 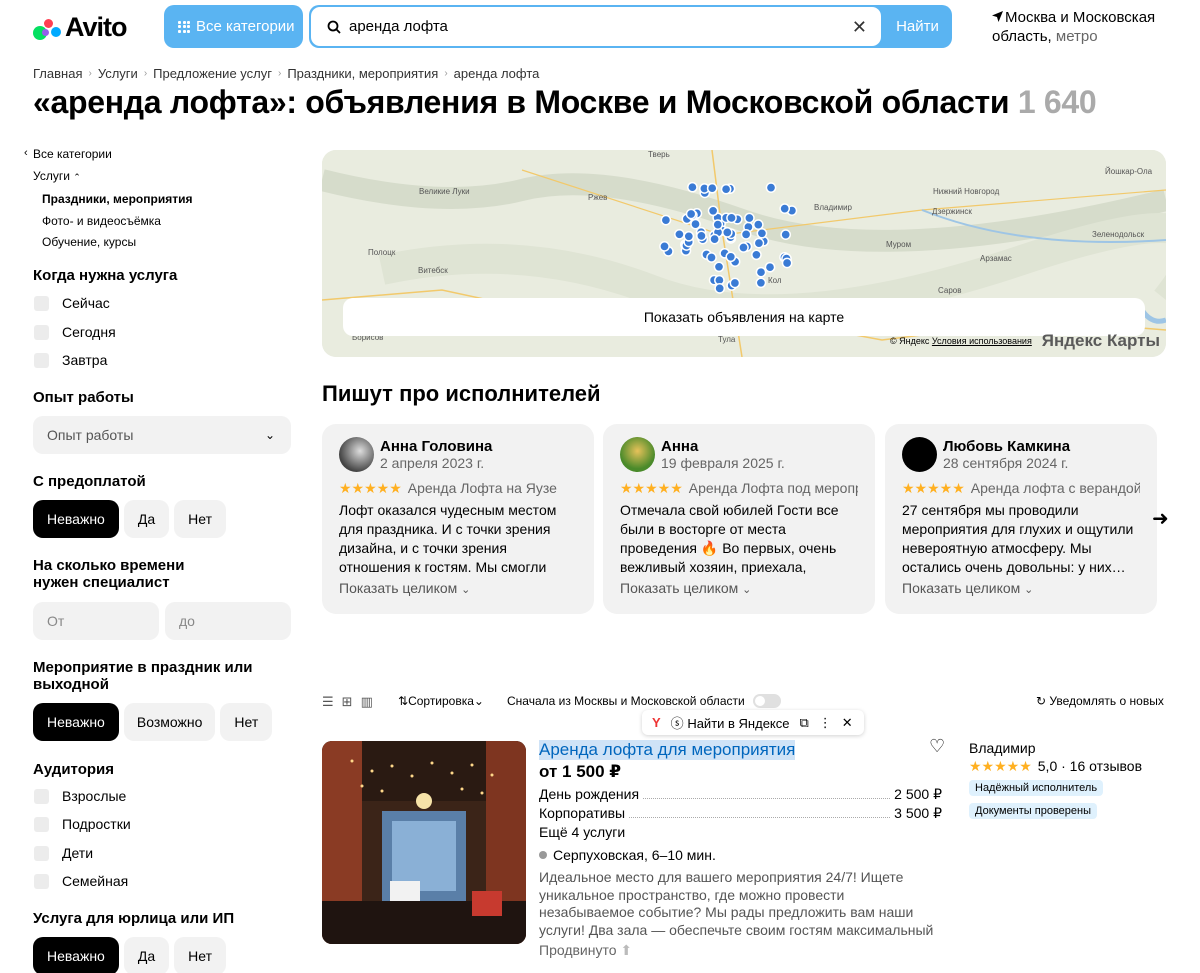 What do you see at coordinates (76, 955) in the screenshot?
I see `legal-option-any: Неважно` at bounding box center [76, 955].